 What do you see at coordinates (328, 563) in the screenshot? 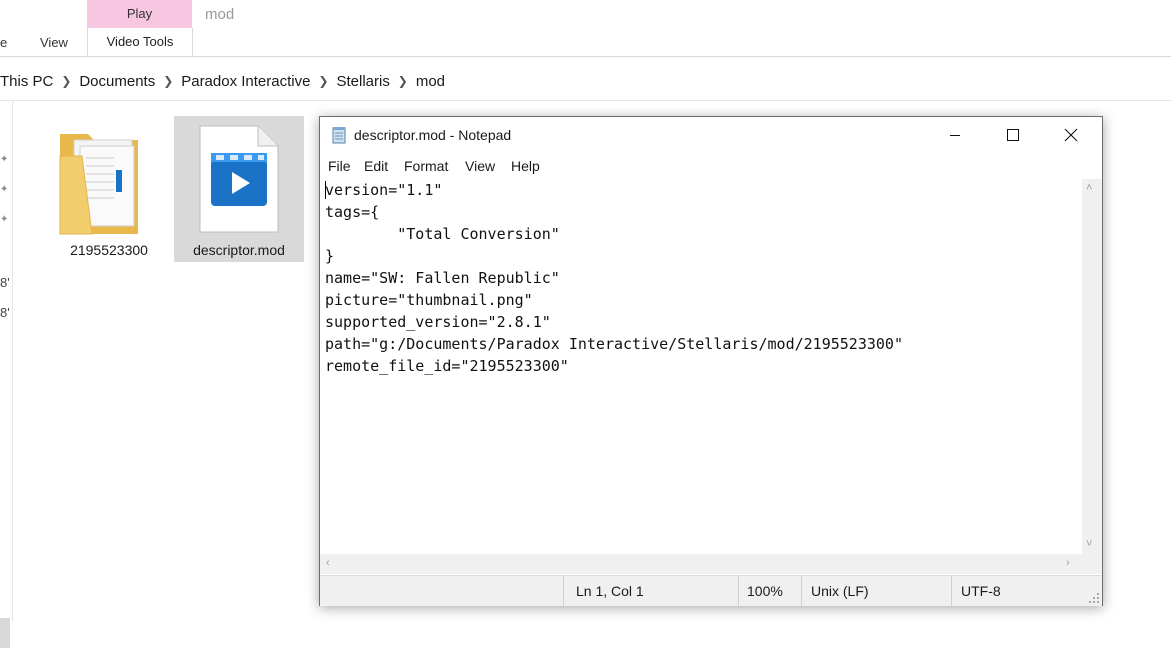
I see `scroll-left-icon: ‹` at bounding box center [328, 563].